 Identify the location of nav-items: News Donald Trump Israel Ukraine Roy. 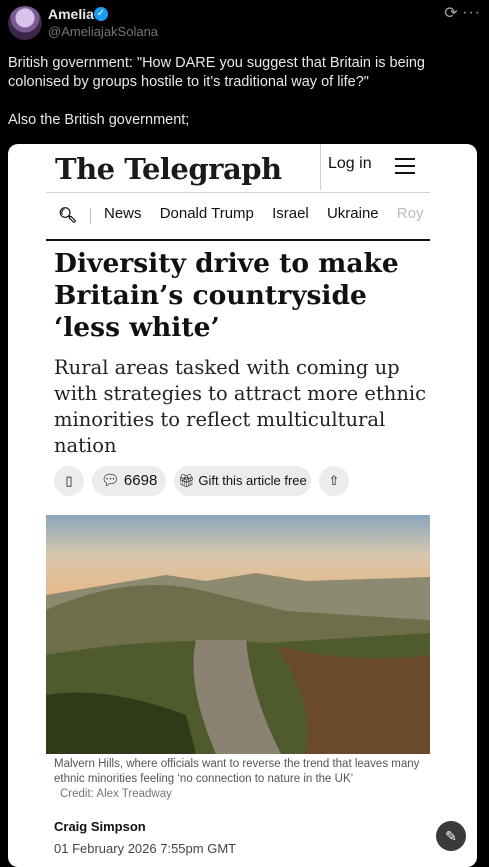
(267, 213).